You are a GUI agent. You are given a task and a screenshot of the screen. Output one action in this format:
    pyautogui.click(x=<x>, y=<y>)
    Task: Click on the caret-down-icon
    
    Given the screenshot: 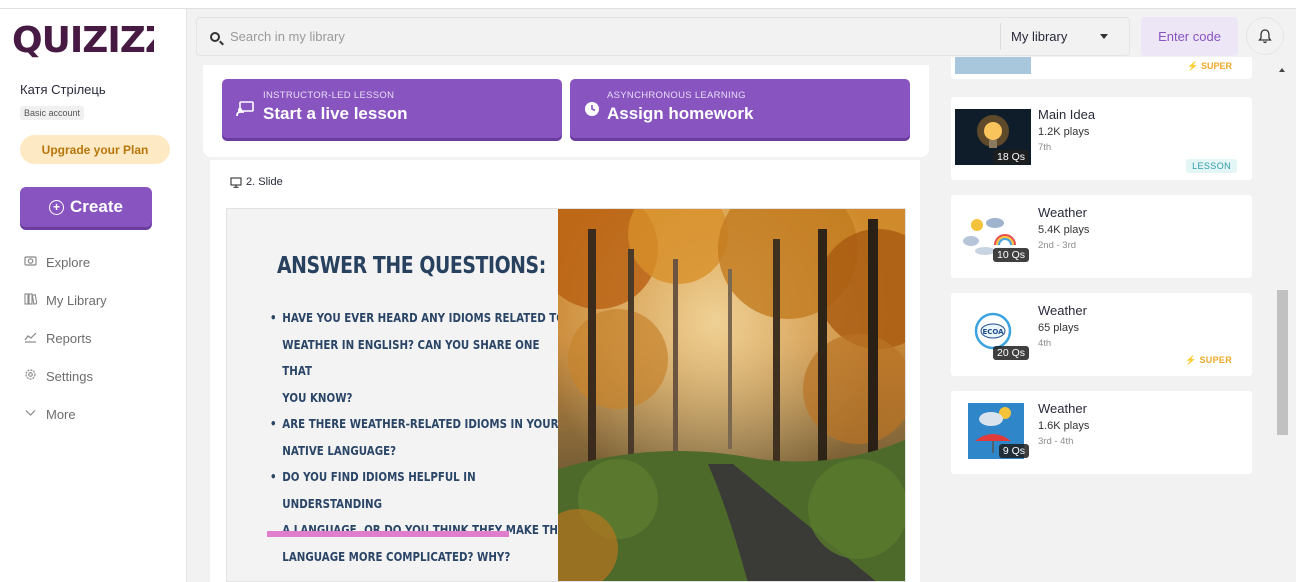 What is the action you would take?
    pyautogui.click(x=1104, y=36)
    